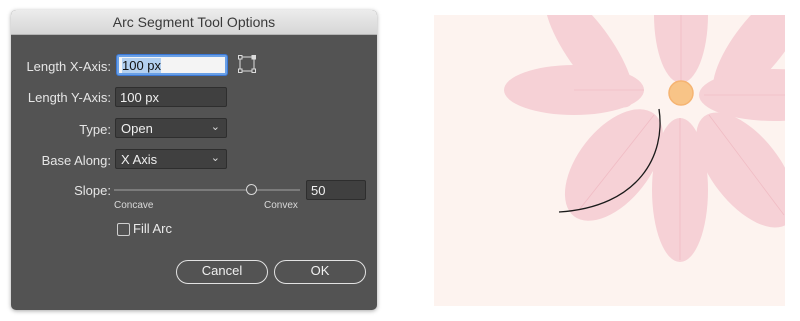 This screenshot has height=321, width=800. What do you see at coordinates (207, 190) in the screenshot?
I see `slope-slider-track` at bounding box center [207, 190].